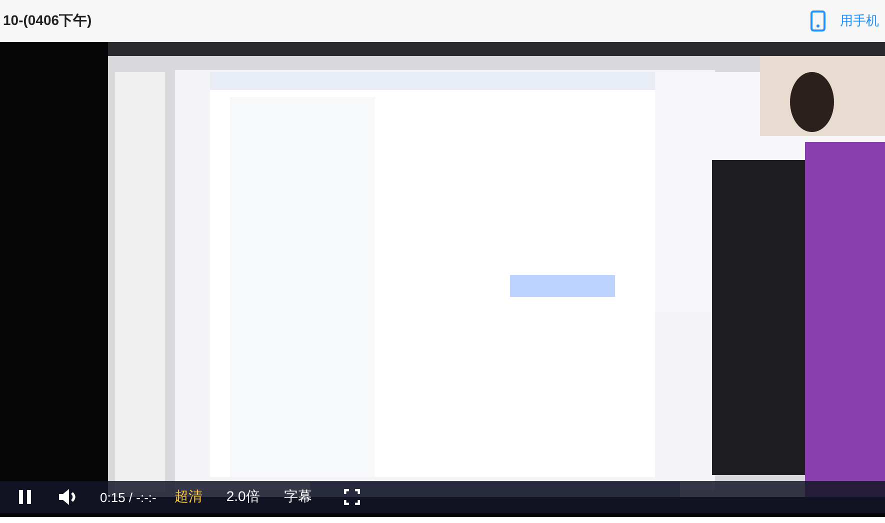 The height and width of the screenshot is (523, 885). What do you see at coordinates (818, 21) in the screenshot?
I see `phone-icon` at bounding box center [818, 21].